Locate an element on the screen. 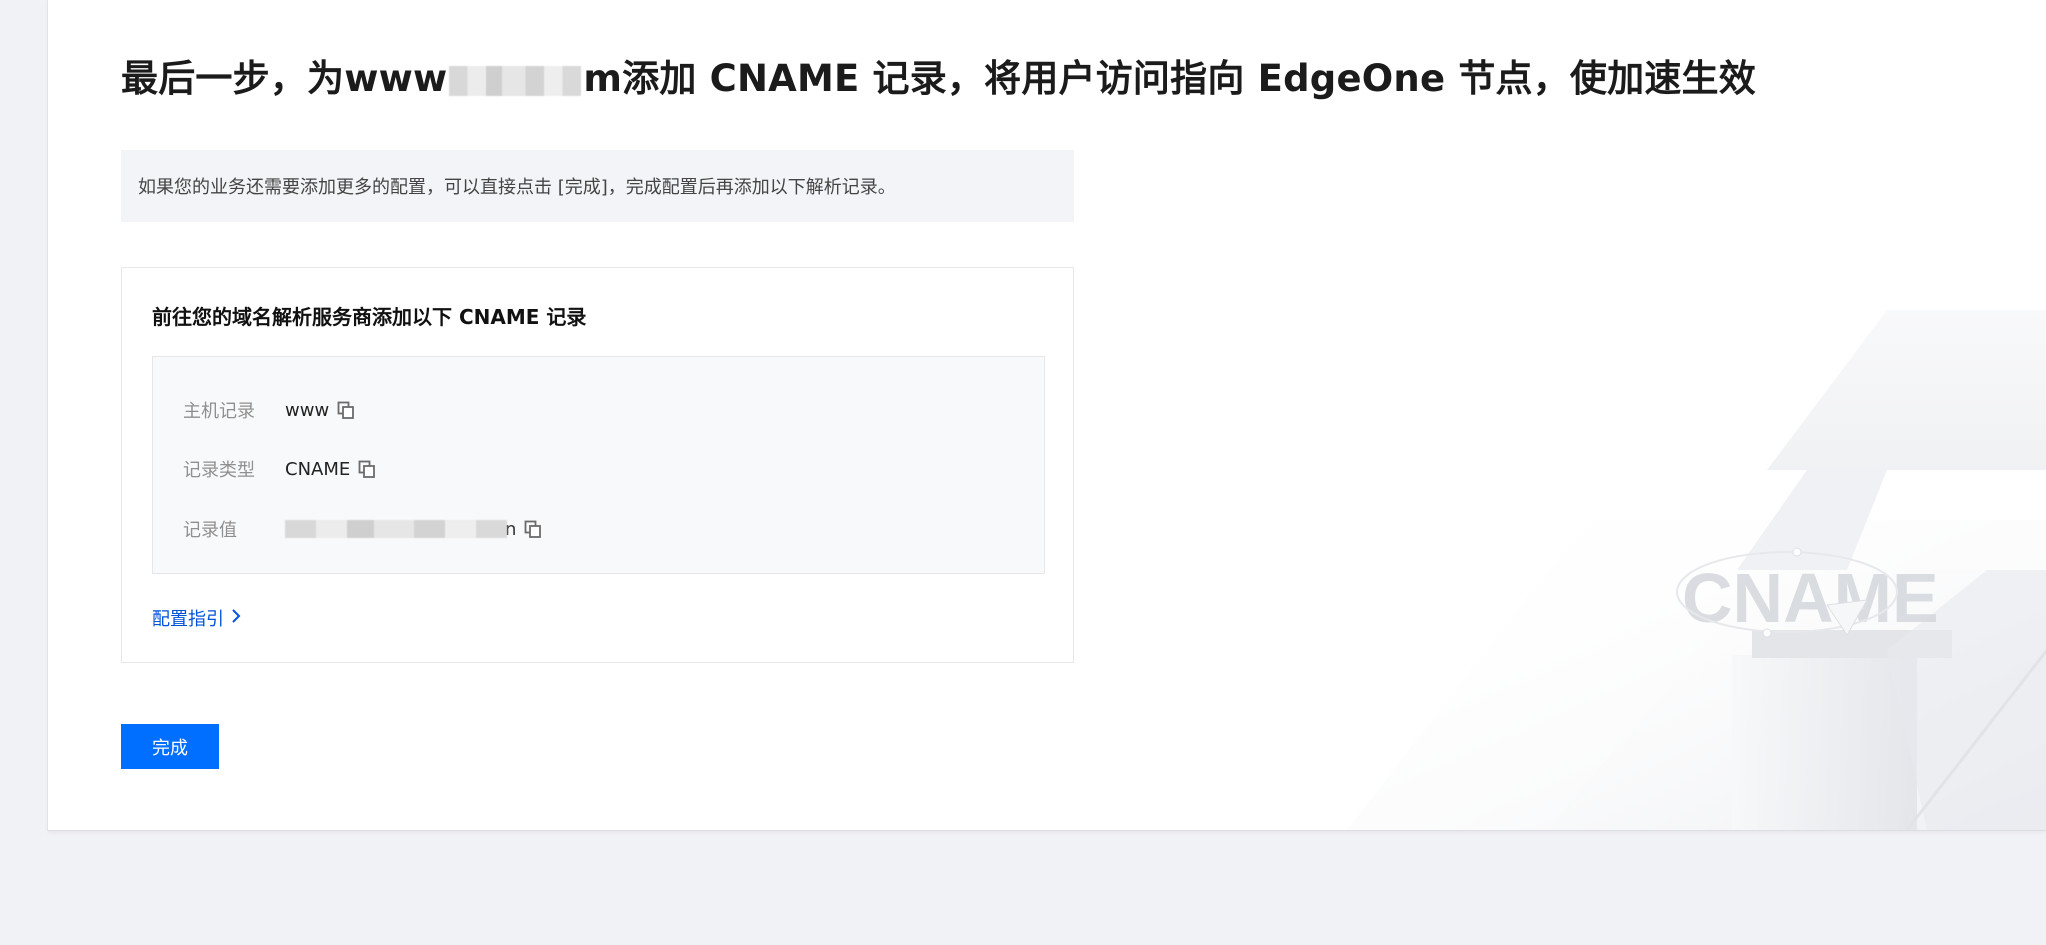 The width and height of the screenshot is (2046, 945). config-guide-link: 配置指引 is located at coordinates (197, 618).